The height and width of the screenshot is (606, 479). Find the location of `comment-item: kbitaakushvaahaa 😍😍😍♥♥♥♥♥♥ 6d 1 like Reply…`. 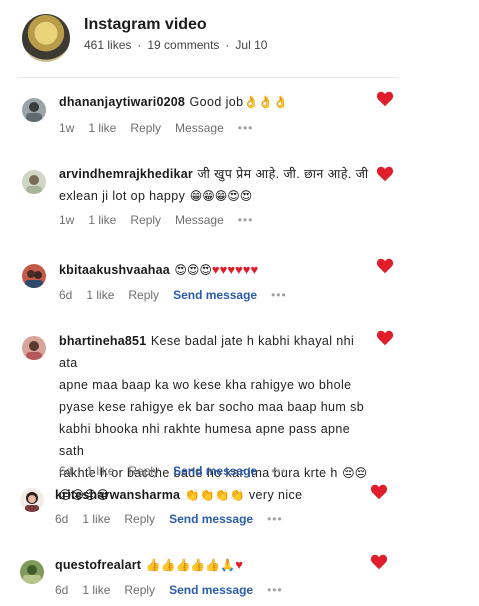

comment-item: kbitaakushvaahaa 😍😍😍♥♥♥♥♥♥ 6d 1 like Reply… is located at coordinates (239, 285).